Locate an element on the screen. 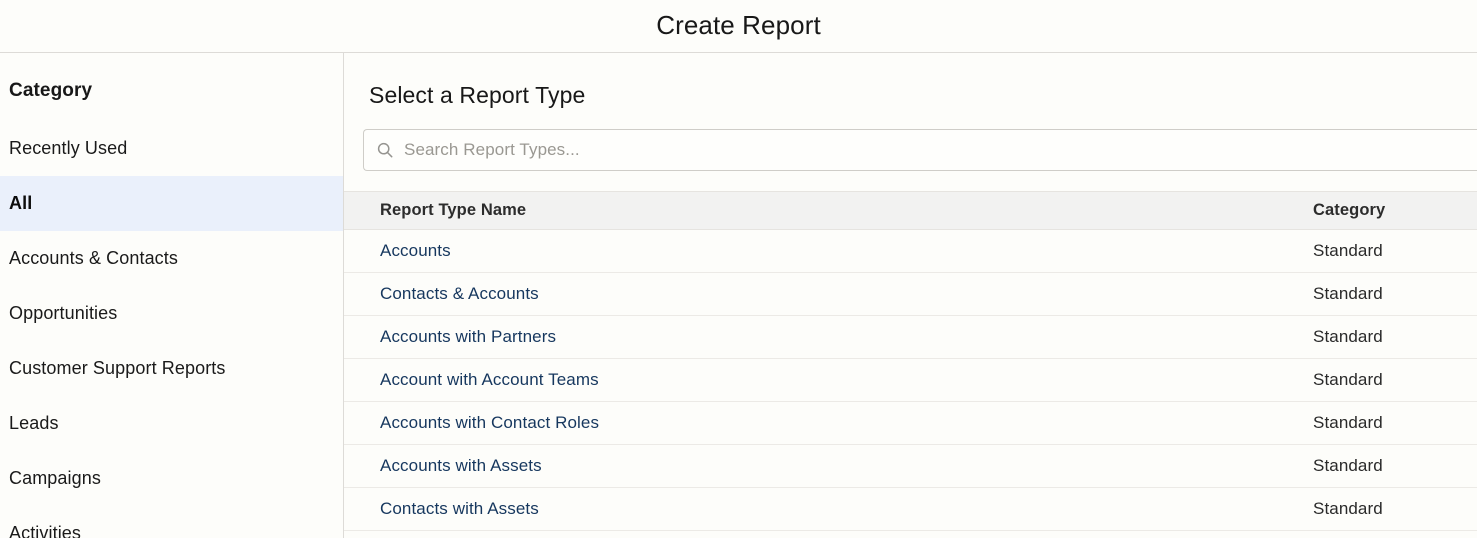  table-header-row: Report Type Name Category is located at coordinates (910, 211).